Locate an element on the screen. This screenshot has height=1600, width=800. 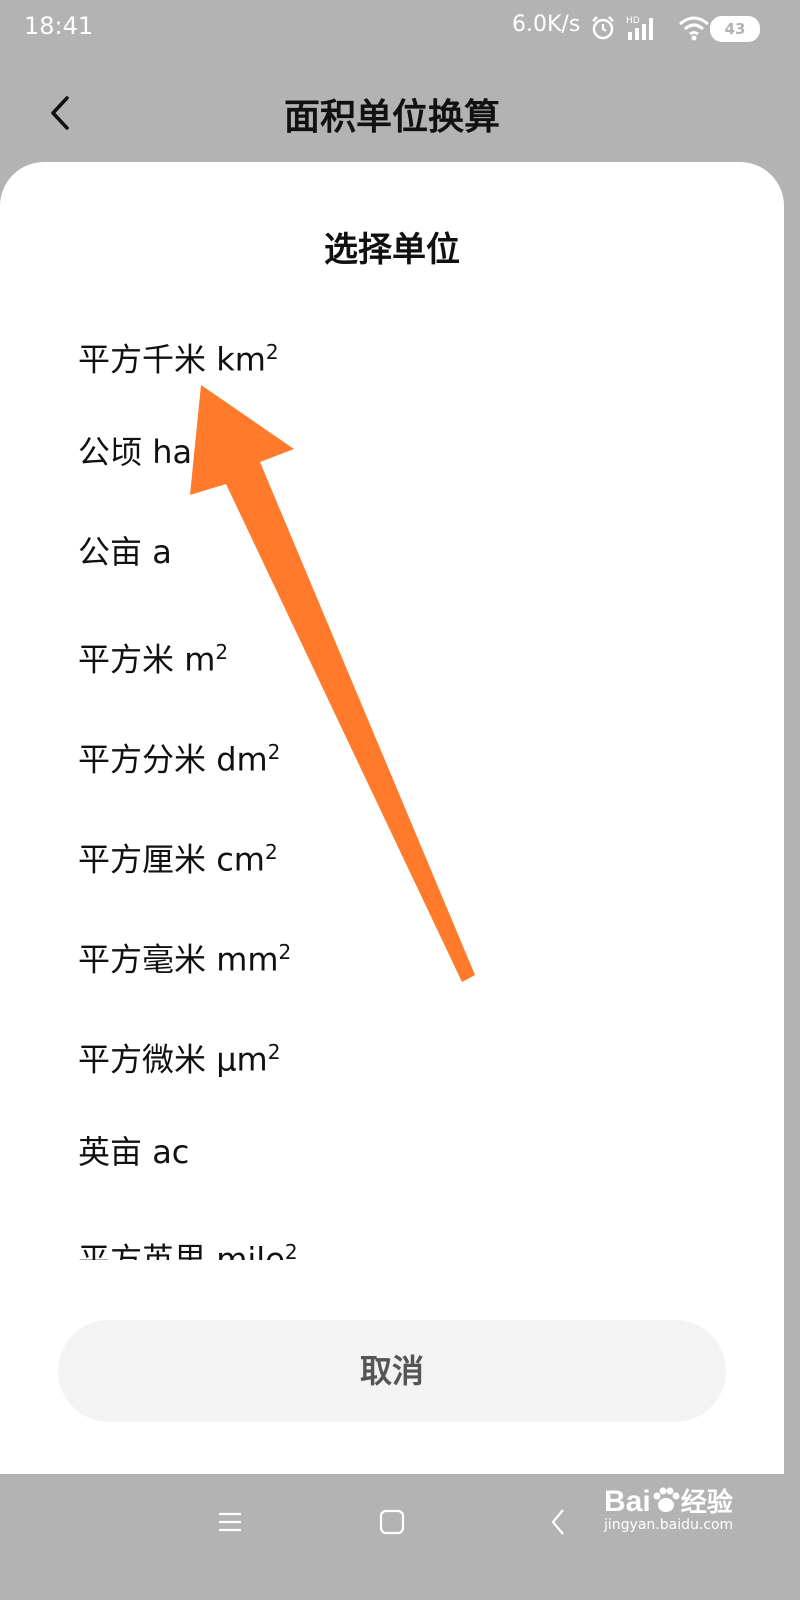
menu-icon is located at coordinates (230, 1522).